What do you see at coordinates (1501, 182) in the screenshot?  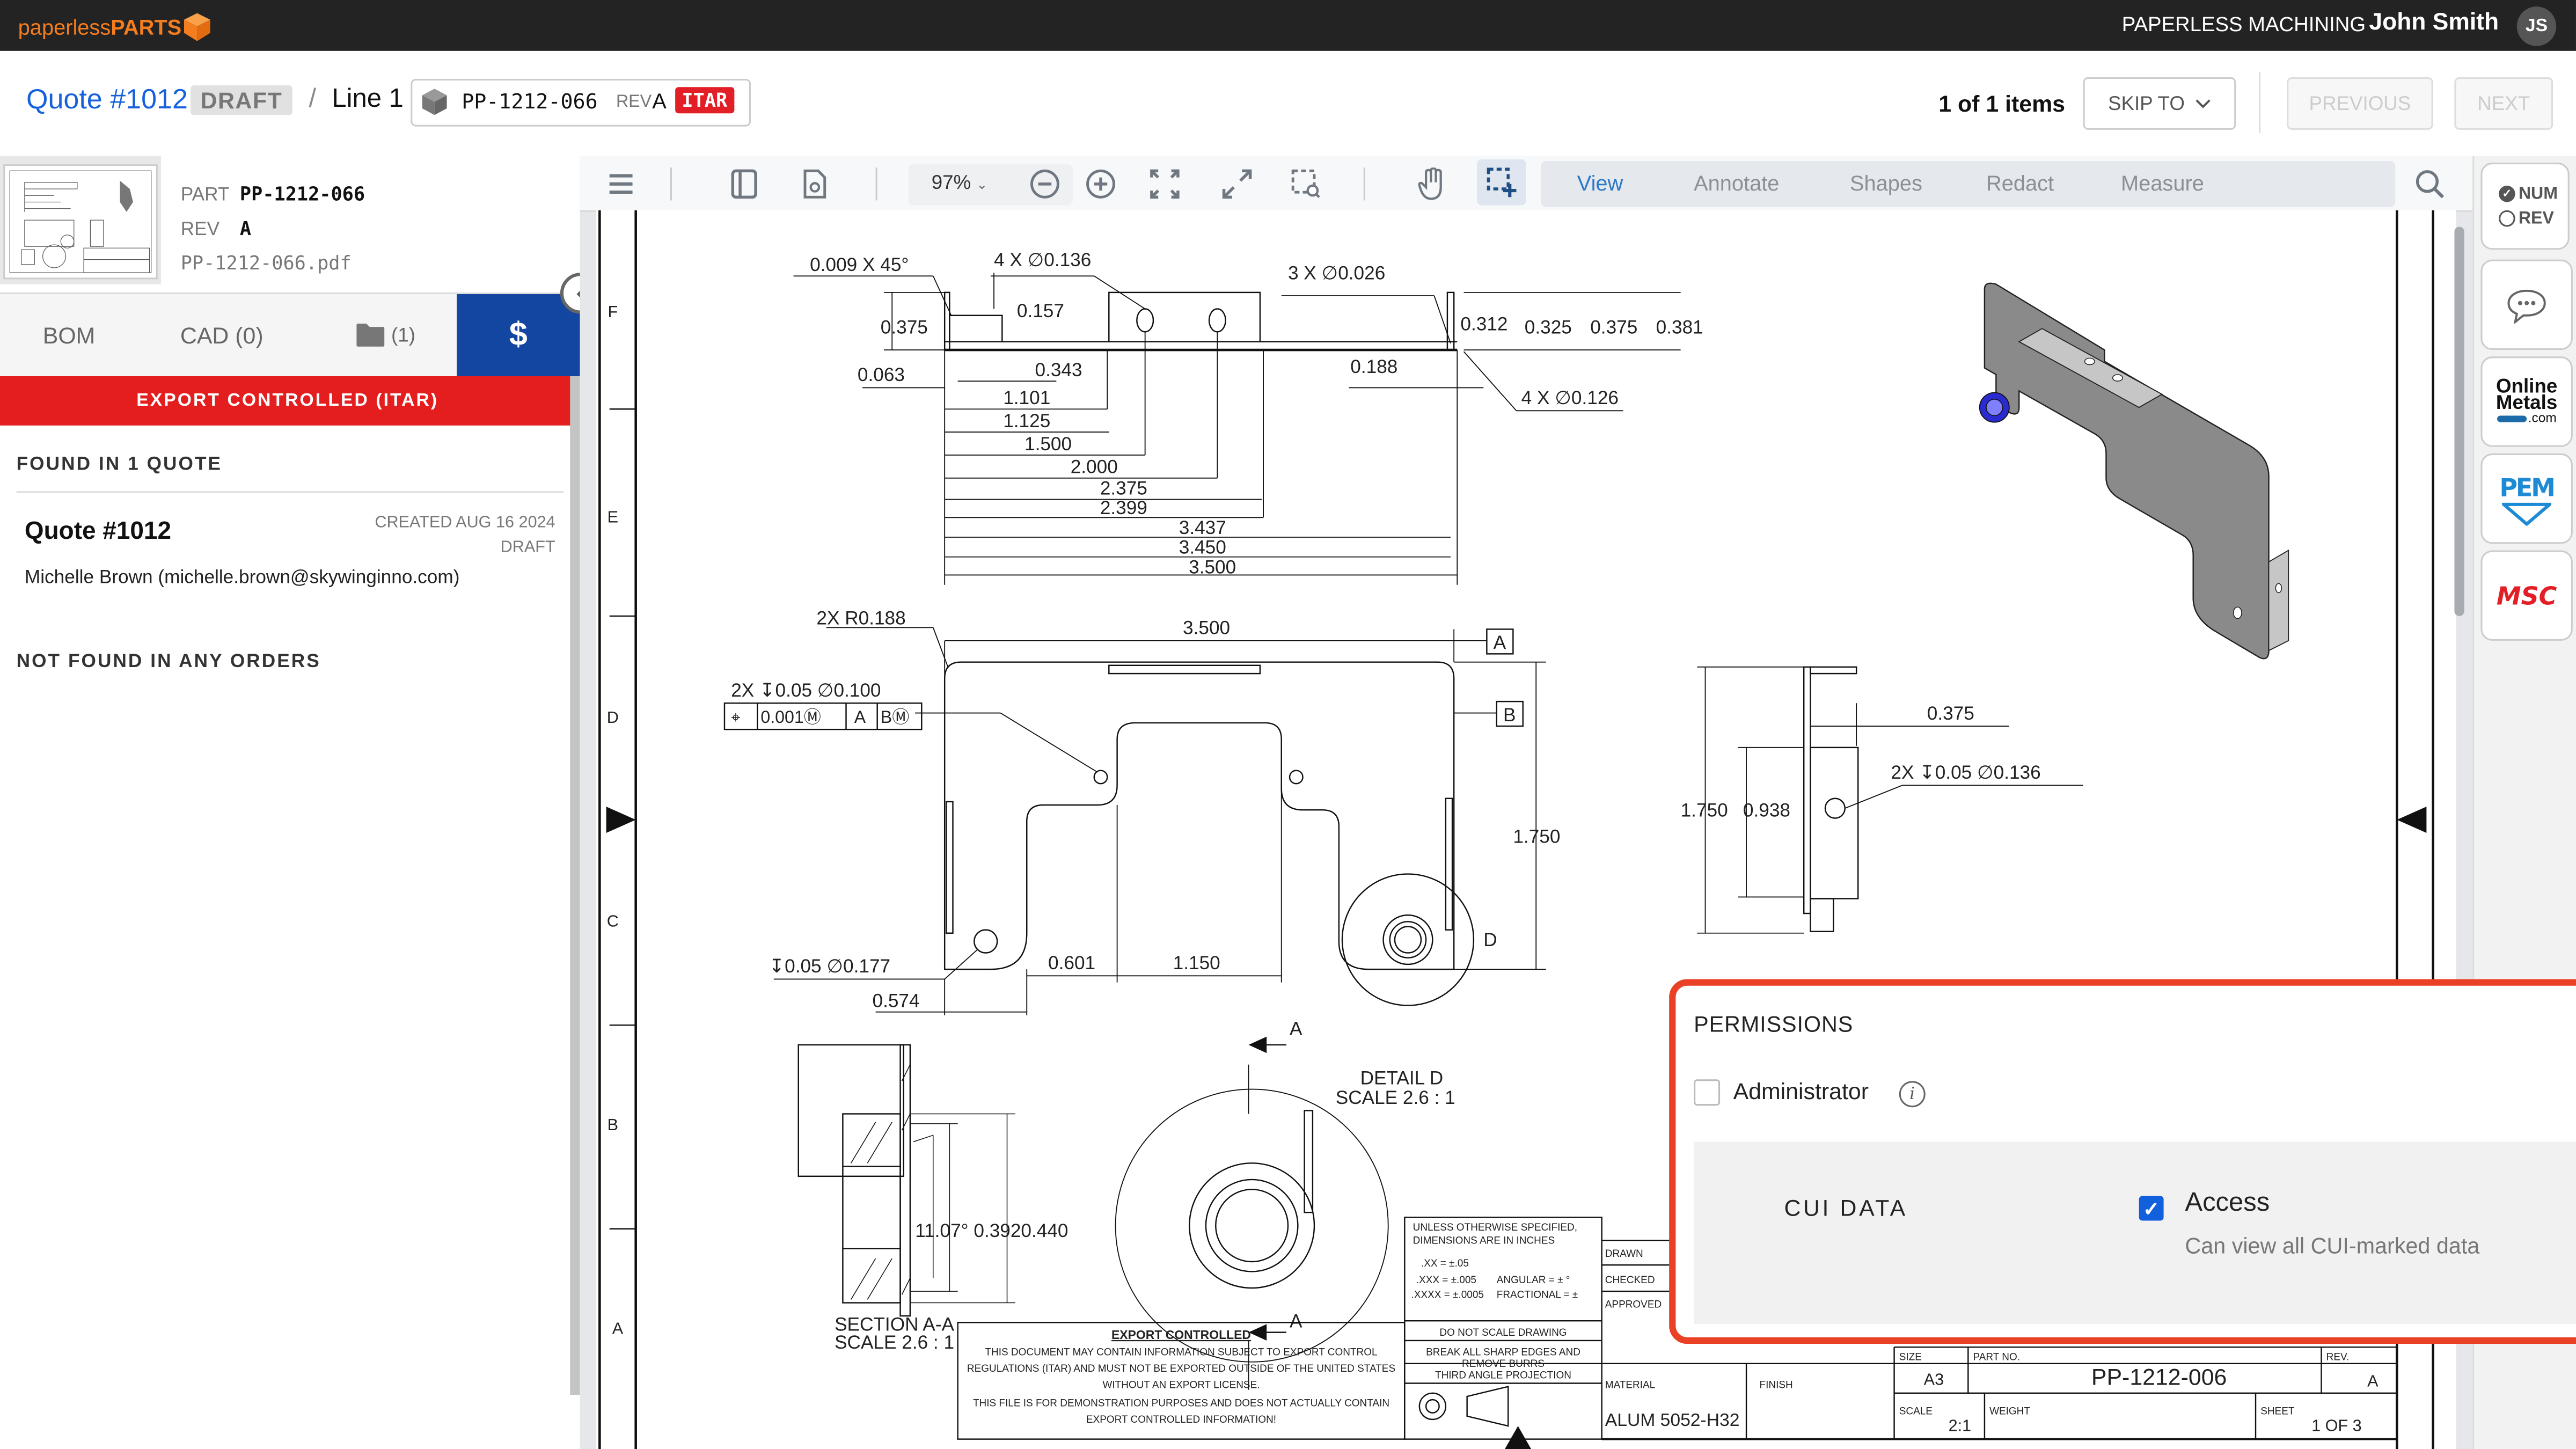 I see `area-select-tool` at bounding box center [1501, 182].